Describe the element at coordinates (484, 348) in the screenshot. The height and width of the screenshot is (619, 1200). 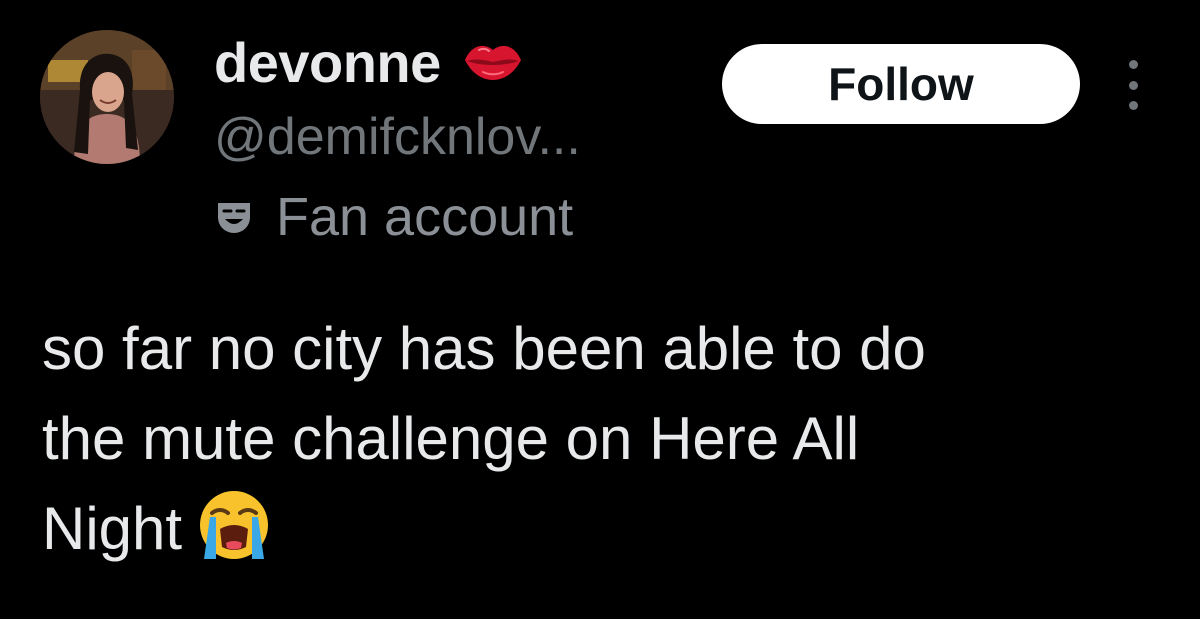
I see `tweet-text-line: so far no city has been able to do` at that location.